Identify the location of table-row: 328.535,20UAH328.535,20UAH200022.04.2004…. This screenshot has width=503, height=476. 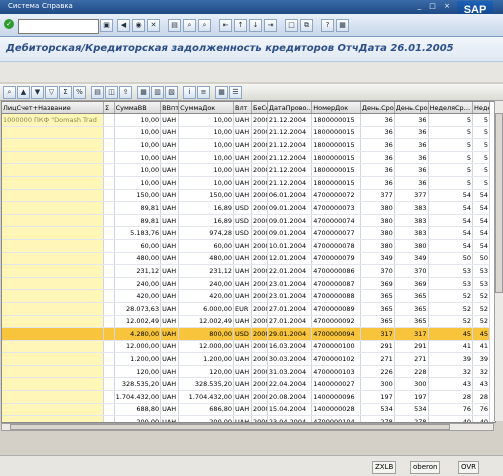
(246, 384).